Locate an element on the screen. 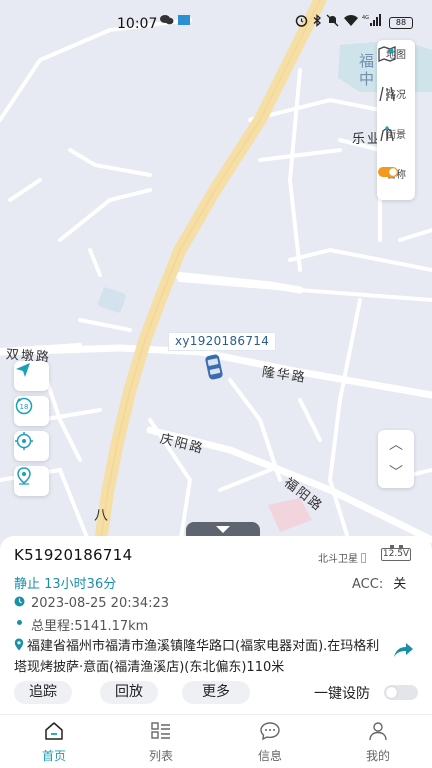 The image size is (432, 768). nav-list-label: 列表 is located at coordinates (160, 756).